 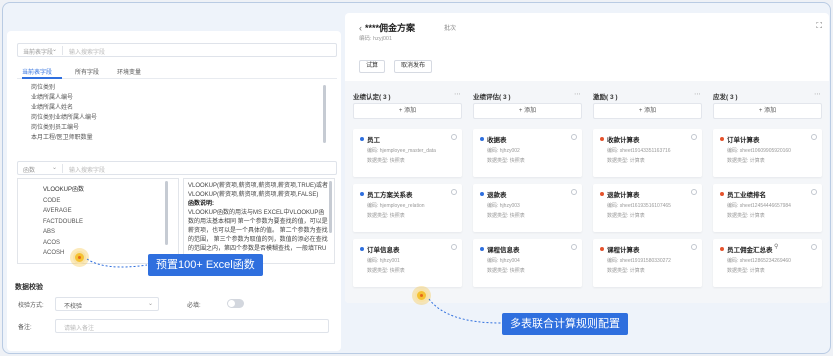 What do you see at coordinates (623, 195) in the screenshot?
I see `card-title: 退款计算表` at bounding box center [623, 195].